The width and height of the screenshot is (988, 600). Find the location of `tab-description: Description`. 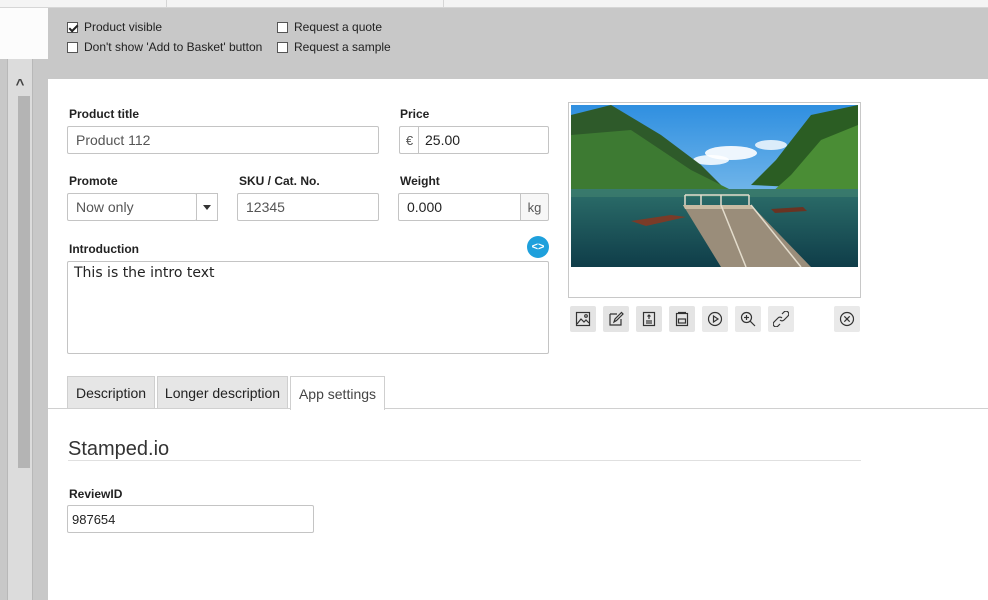

tab-description: Description is located at coordinates (111, 392).